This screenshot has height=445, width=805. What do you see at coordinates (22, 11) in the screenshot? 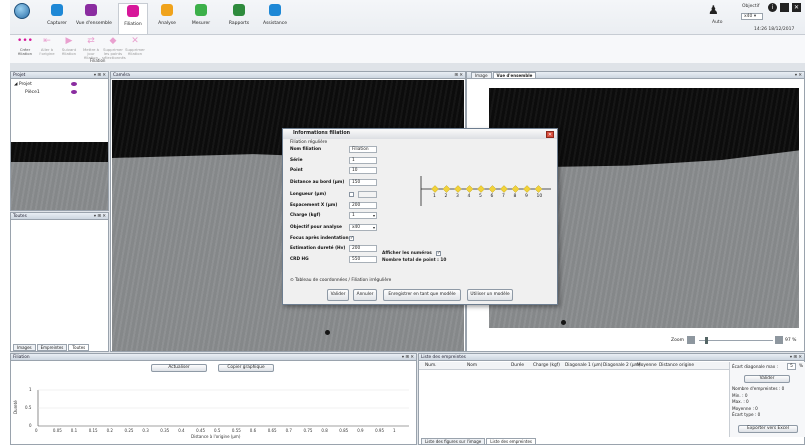
I see `app-menu-button` at bounding box center [22, 11].